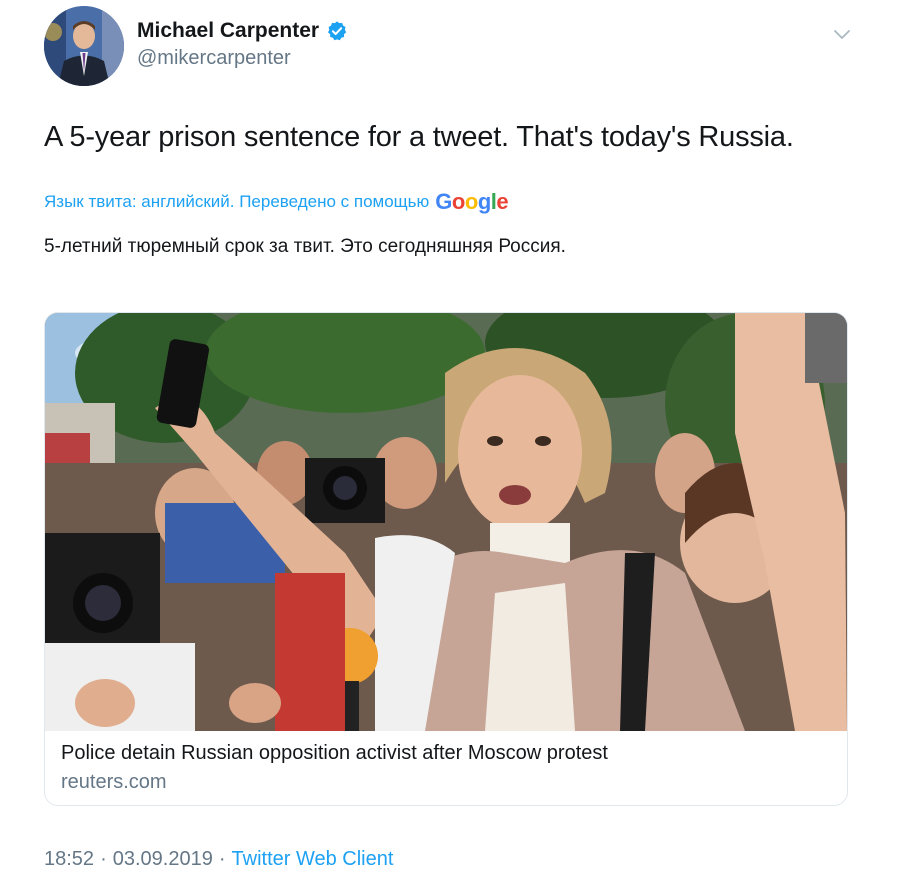  Describe the element at coordinates (214, 58) in the screenshot. I see `author-handle: @mikercarpenter` at that location.